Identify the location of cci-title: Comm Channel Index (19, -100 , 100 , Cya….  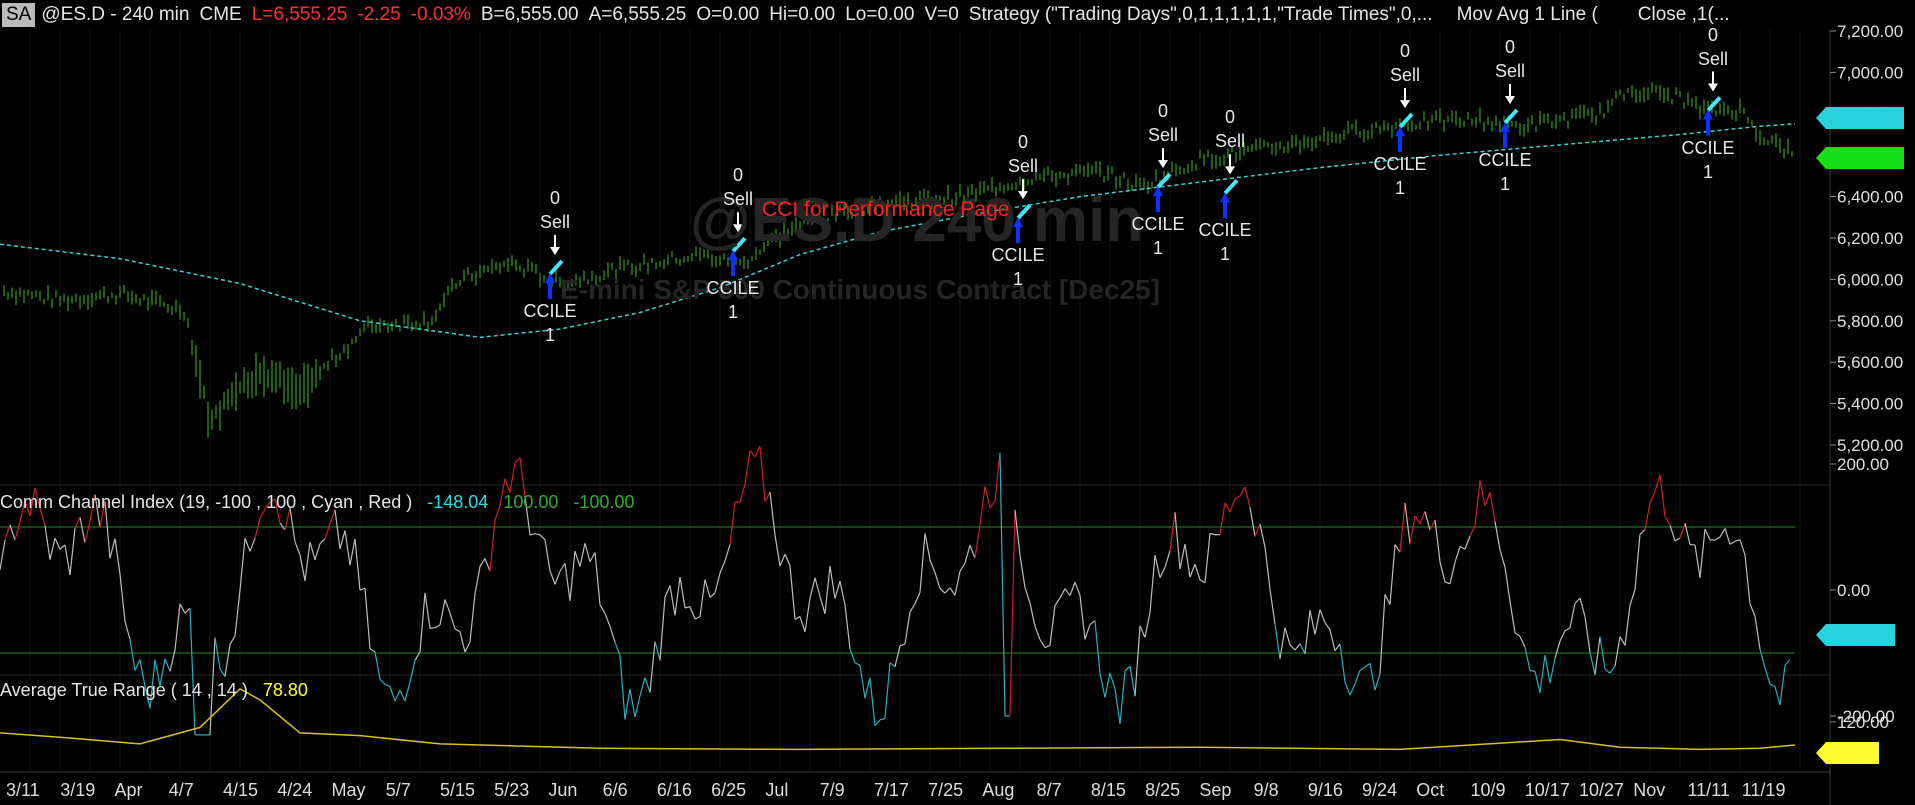
(206, 502).